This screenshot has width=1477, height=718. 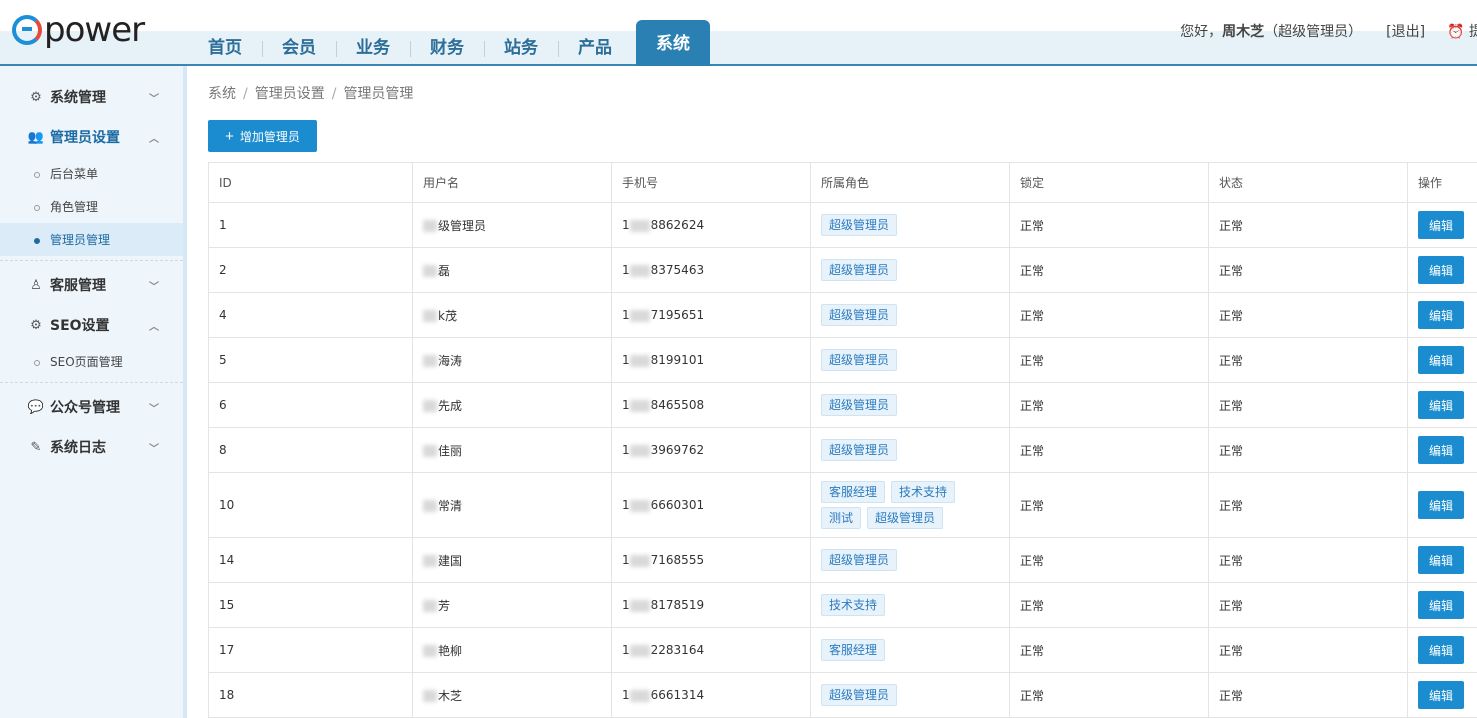 I want to click on top-nav: 首页 会员 业务 财务 站务 产品 系统, so click(x=449, y=43).